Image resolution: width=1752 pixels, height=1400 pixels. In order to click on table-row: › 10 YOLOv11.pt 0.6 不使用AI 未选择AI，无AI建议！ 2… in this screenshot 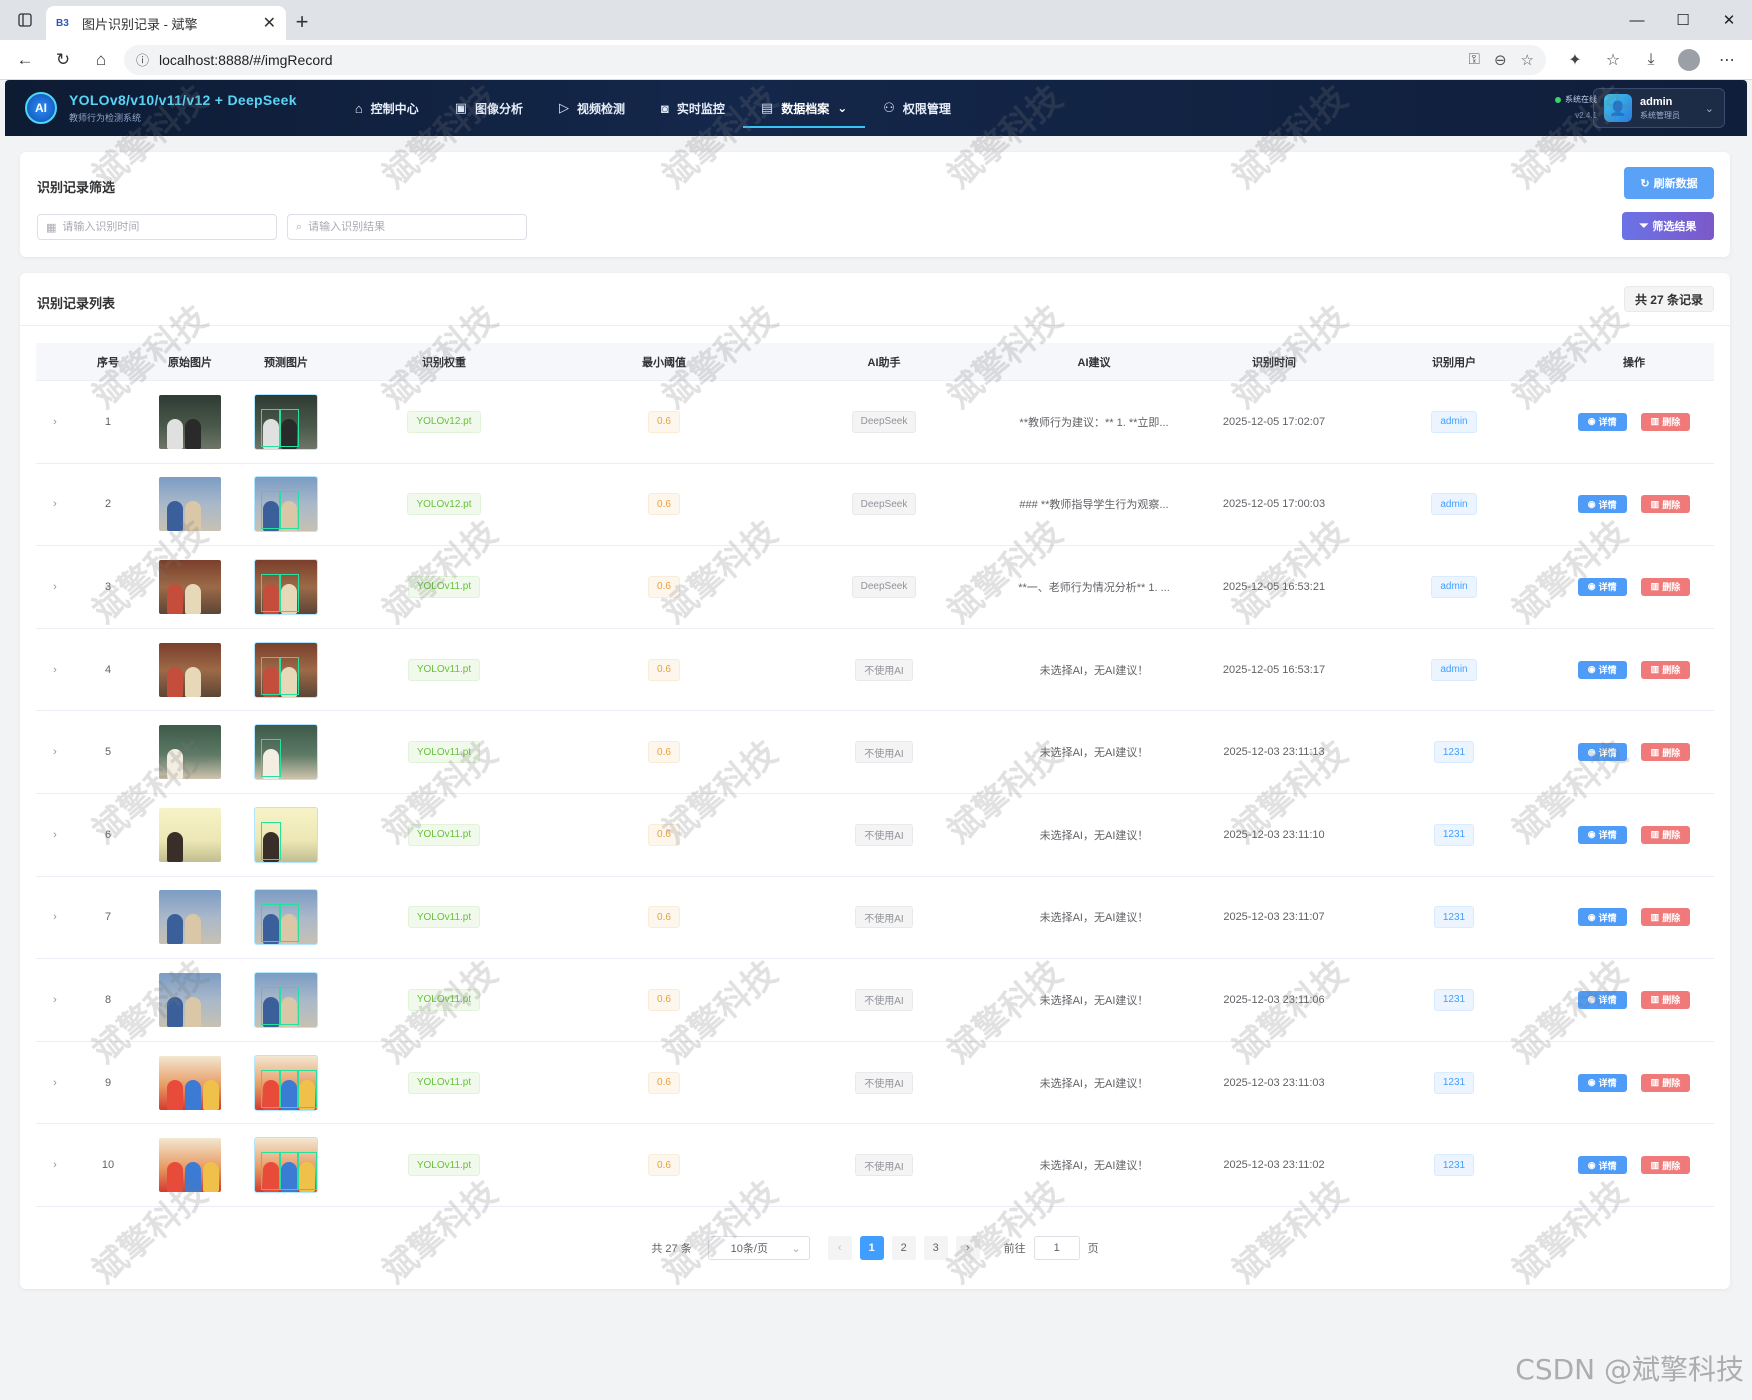, I will do `click(875, 1165)`.